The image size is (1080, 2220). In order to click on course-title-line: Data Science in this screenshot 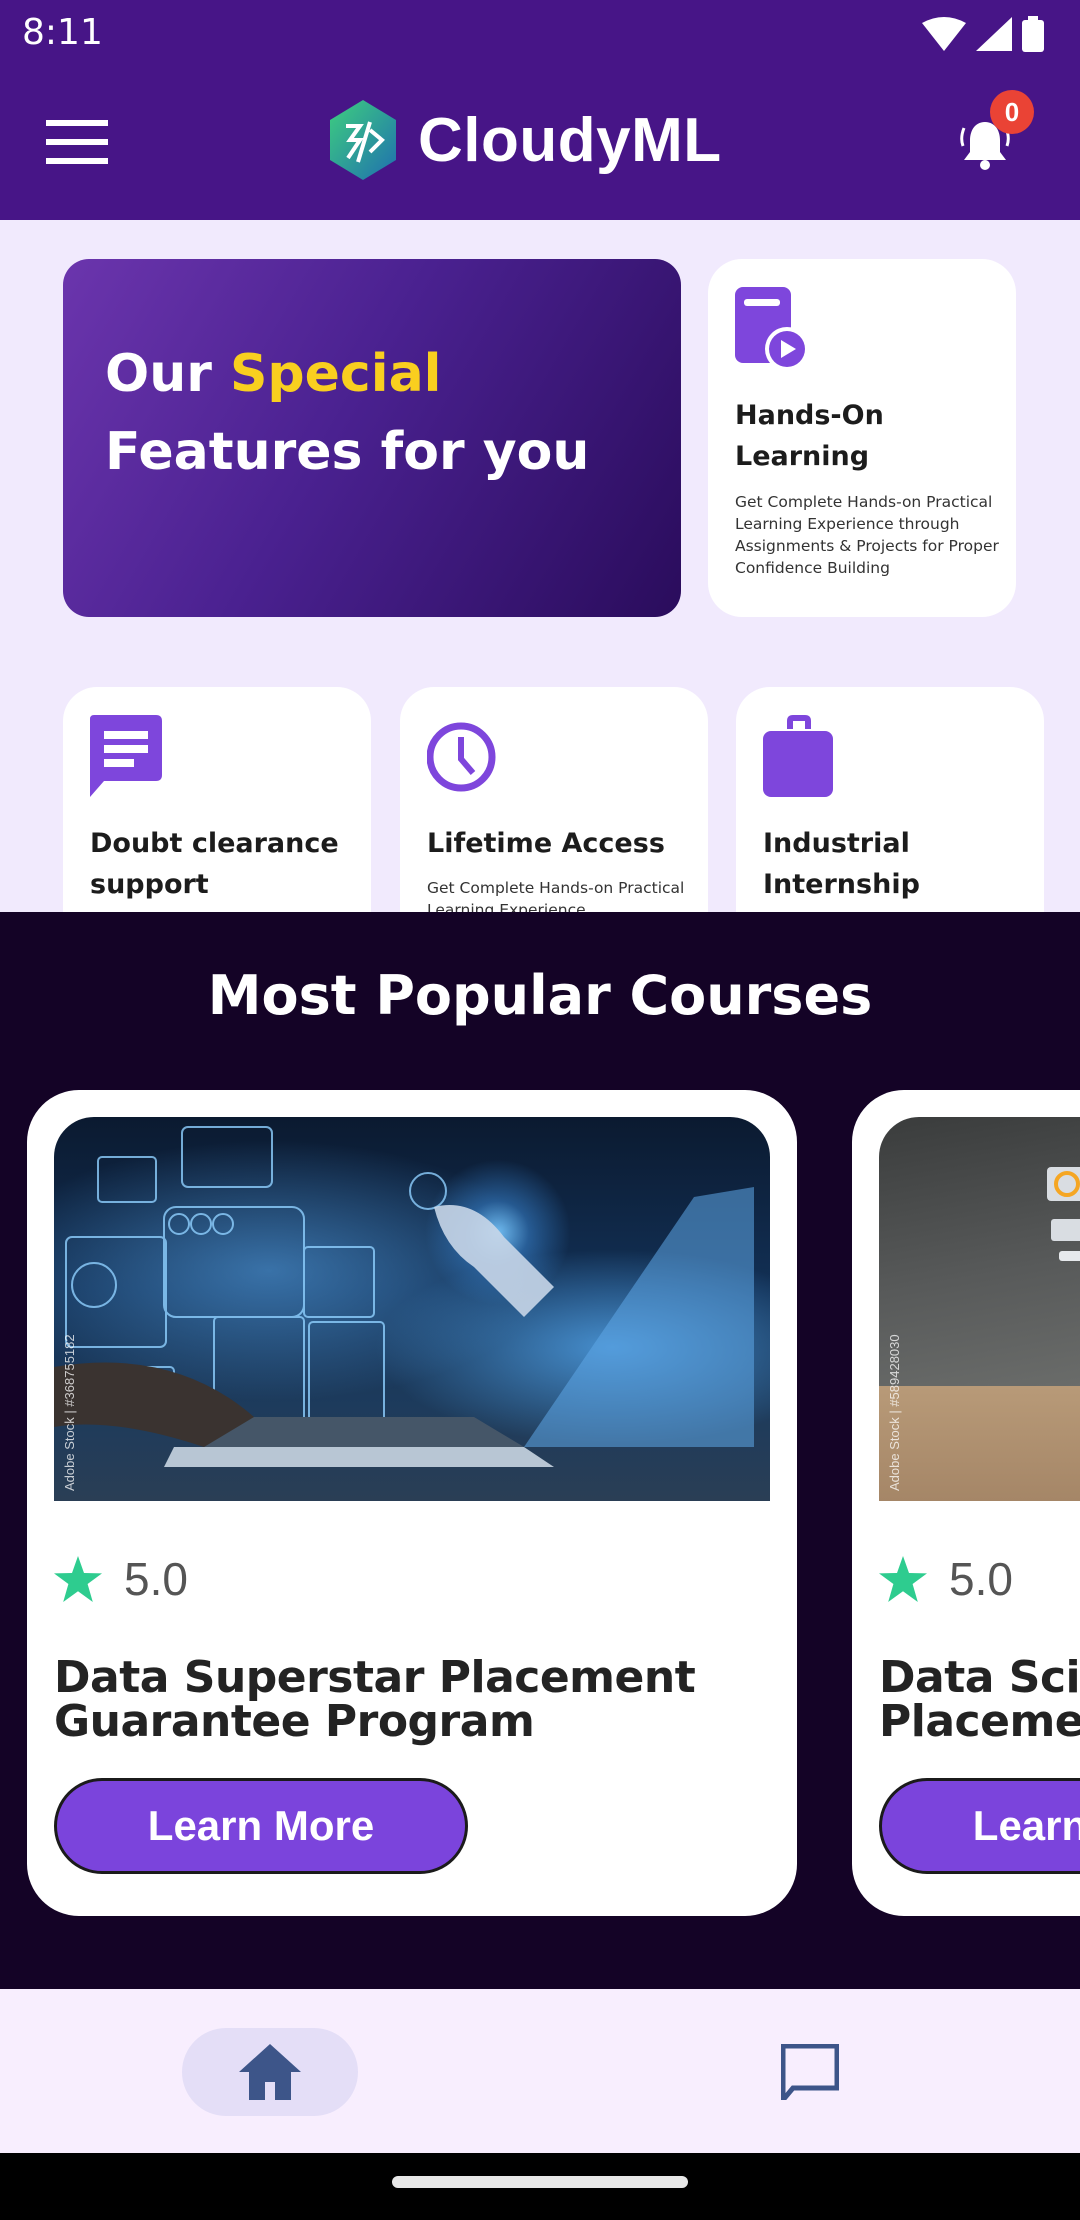, I will do `click(979, 1677)`.